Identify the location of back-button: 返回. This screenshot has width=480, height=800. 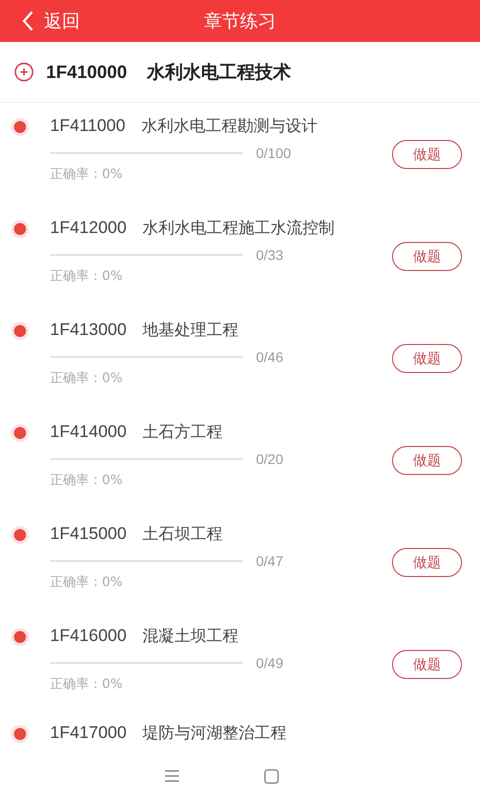
(40, 21).